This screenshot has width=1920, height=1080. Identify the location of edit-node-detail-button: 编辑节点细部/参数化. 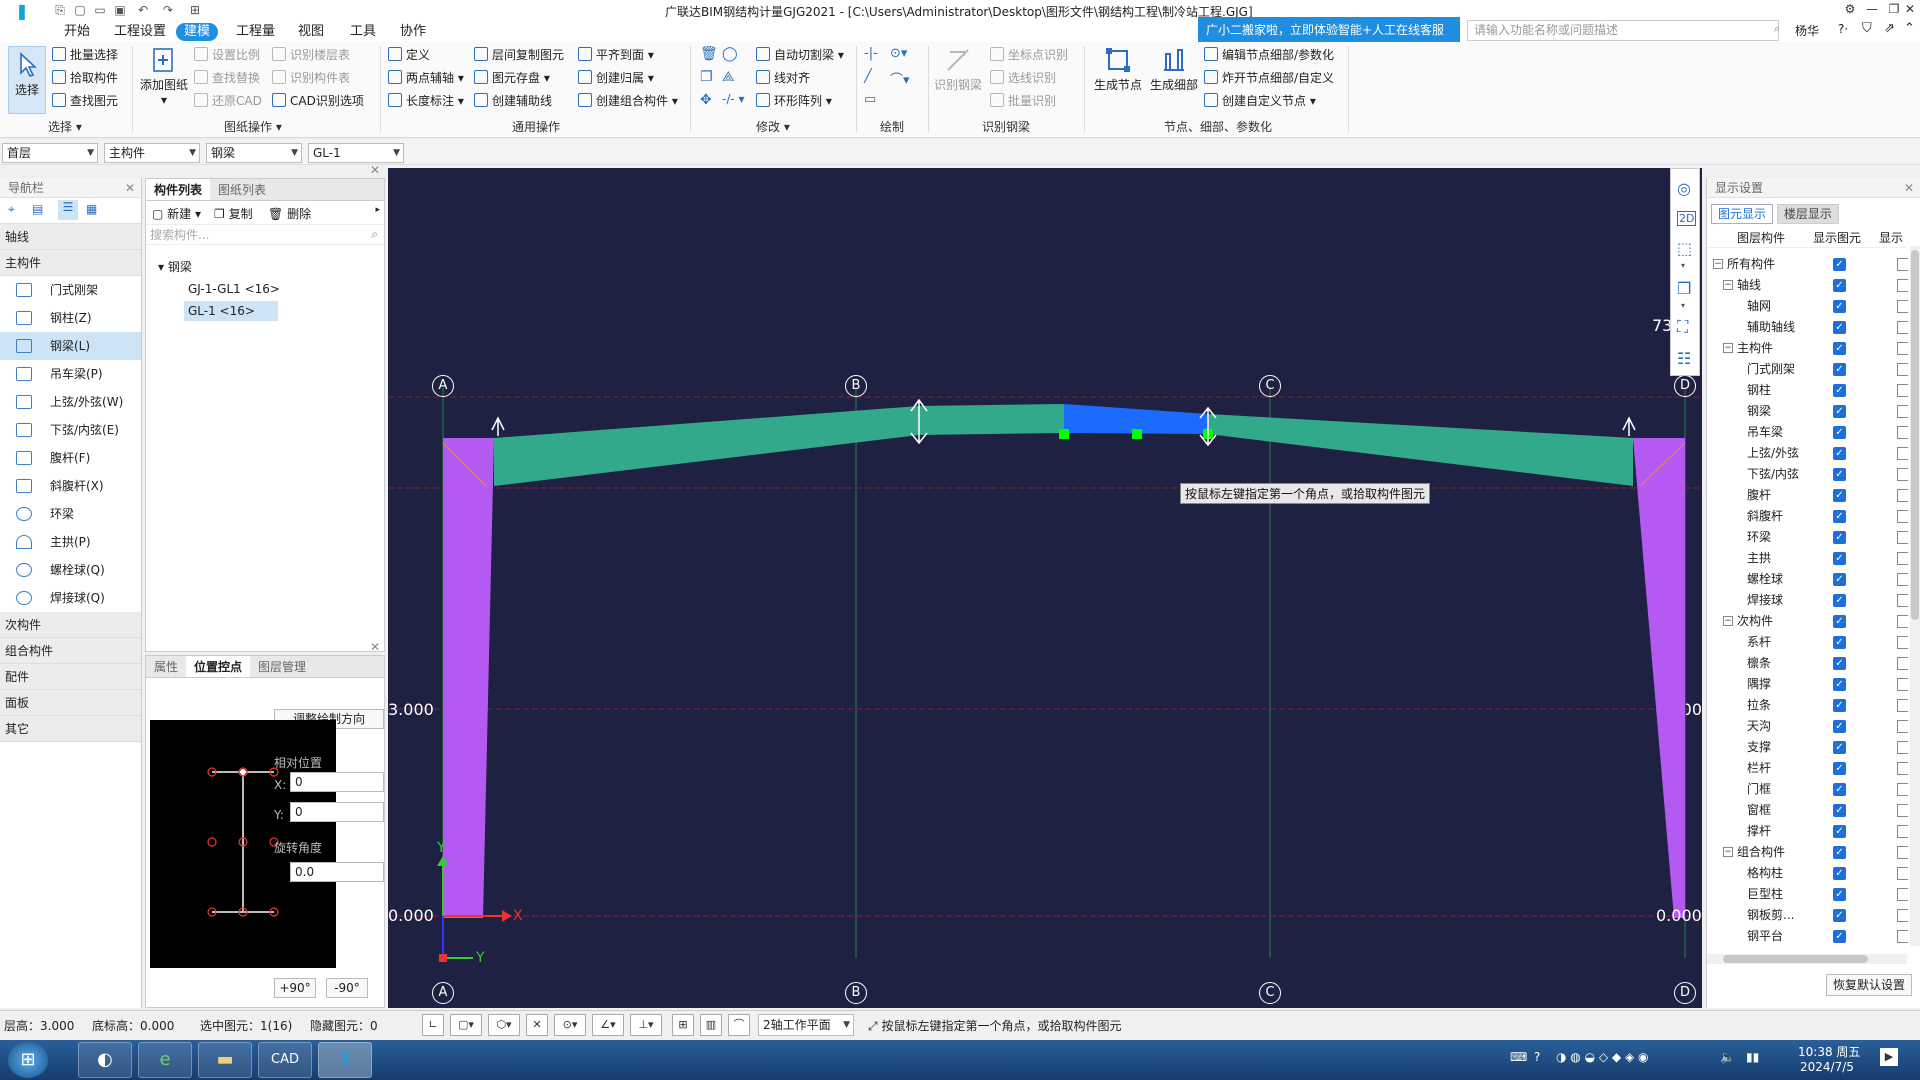
(1269, 55).